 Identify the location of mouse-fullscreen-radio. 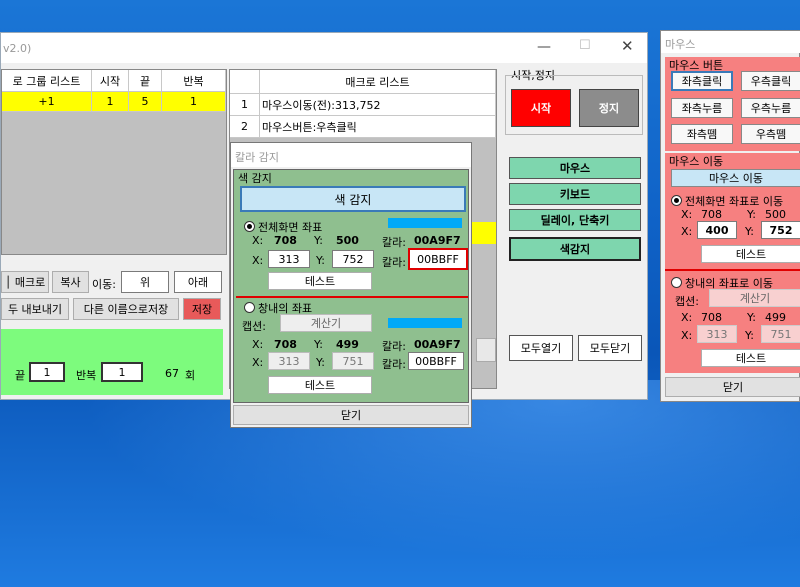
(676, 200).